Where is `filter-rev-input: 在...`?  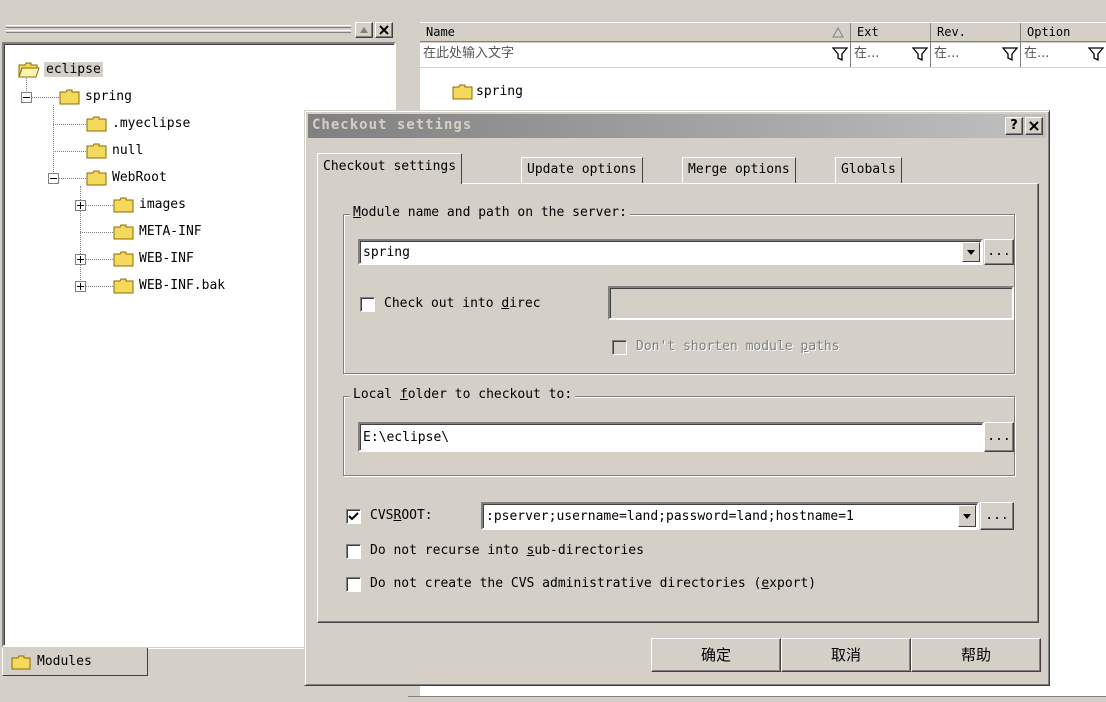 filter-rev-input: 在... is located at coordinates (976, 55).